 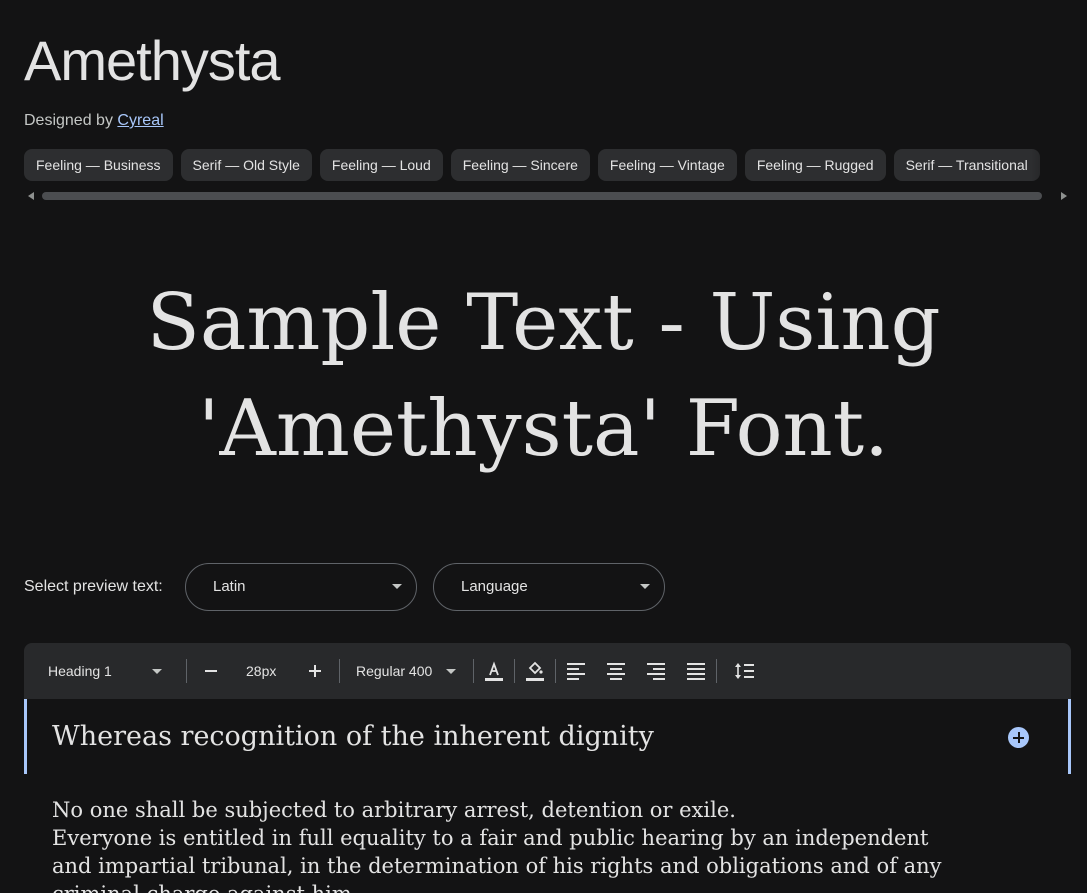 What do you see at coordinates (696, 671) in the screenshot?
I see `align-justify-icon` at bounding box center [696, 671].